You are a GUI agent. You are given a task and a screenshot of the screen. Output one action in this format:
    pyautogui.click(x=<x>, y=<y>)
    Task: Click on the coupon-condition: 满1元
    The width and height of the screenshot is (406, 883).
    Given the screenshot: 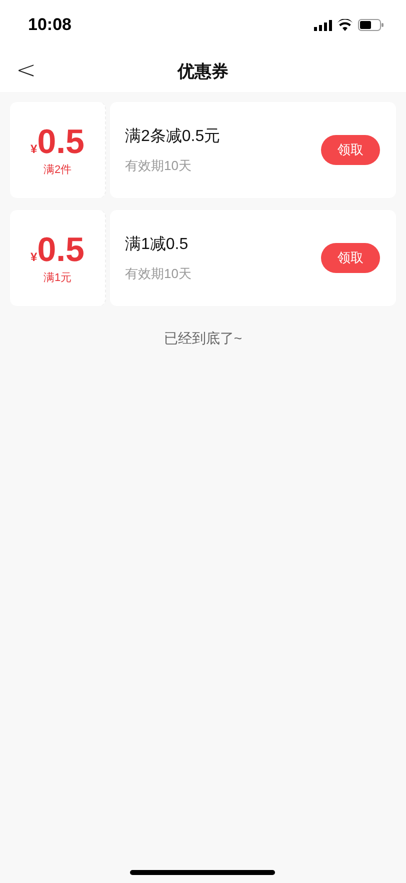 What is the action you would take?
    pyautogui.click(x=57, y=277)
    